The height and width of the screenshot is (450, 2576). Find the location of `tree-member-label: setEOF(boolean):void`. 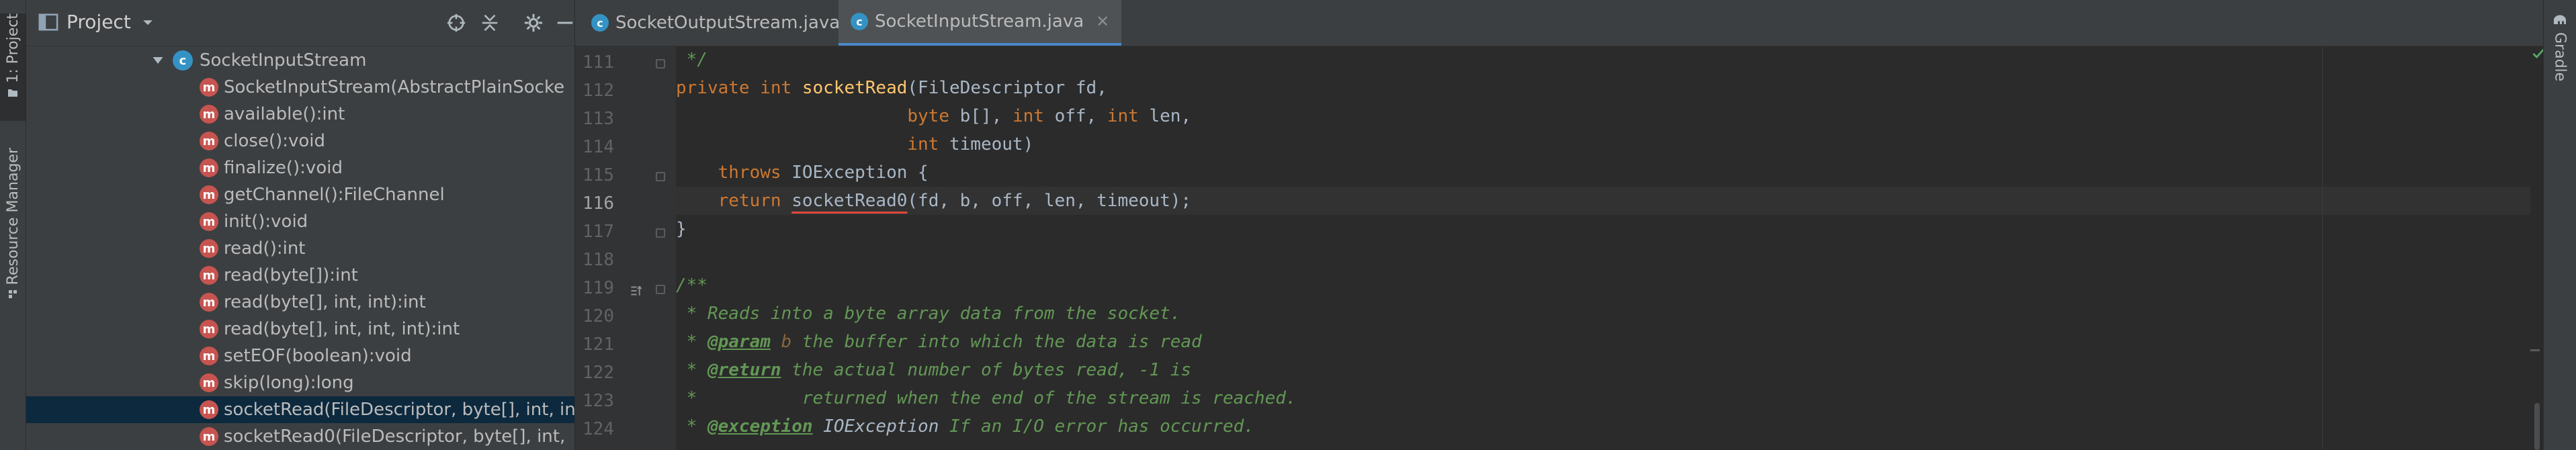

tree-member-label: setEOF(boolean):void is located at coordinates (318, 356).